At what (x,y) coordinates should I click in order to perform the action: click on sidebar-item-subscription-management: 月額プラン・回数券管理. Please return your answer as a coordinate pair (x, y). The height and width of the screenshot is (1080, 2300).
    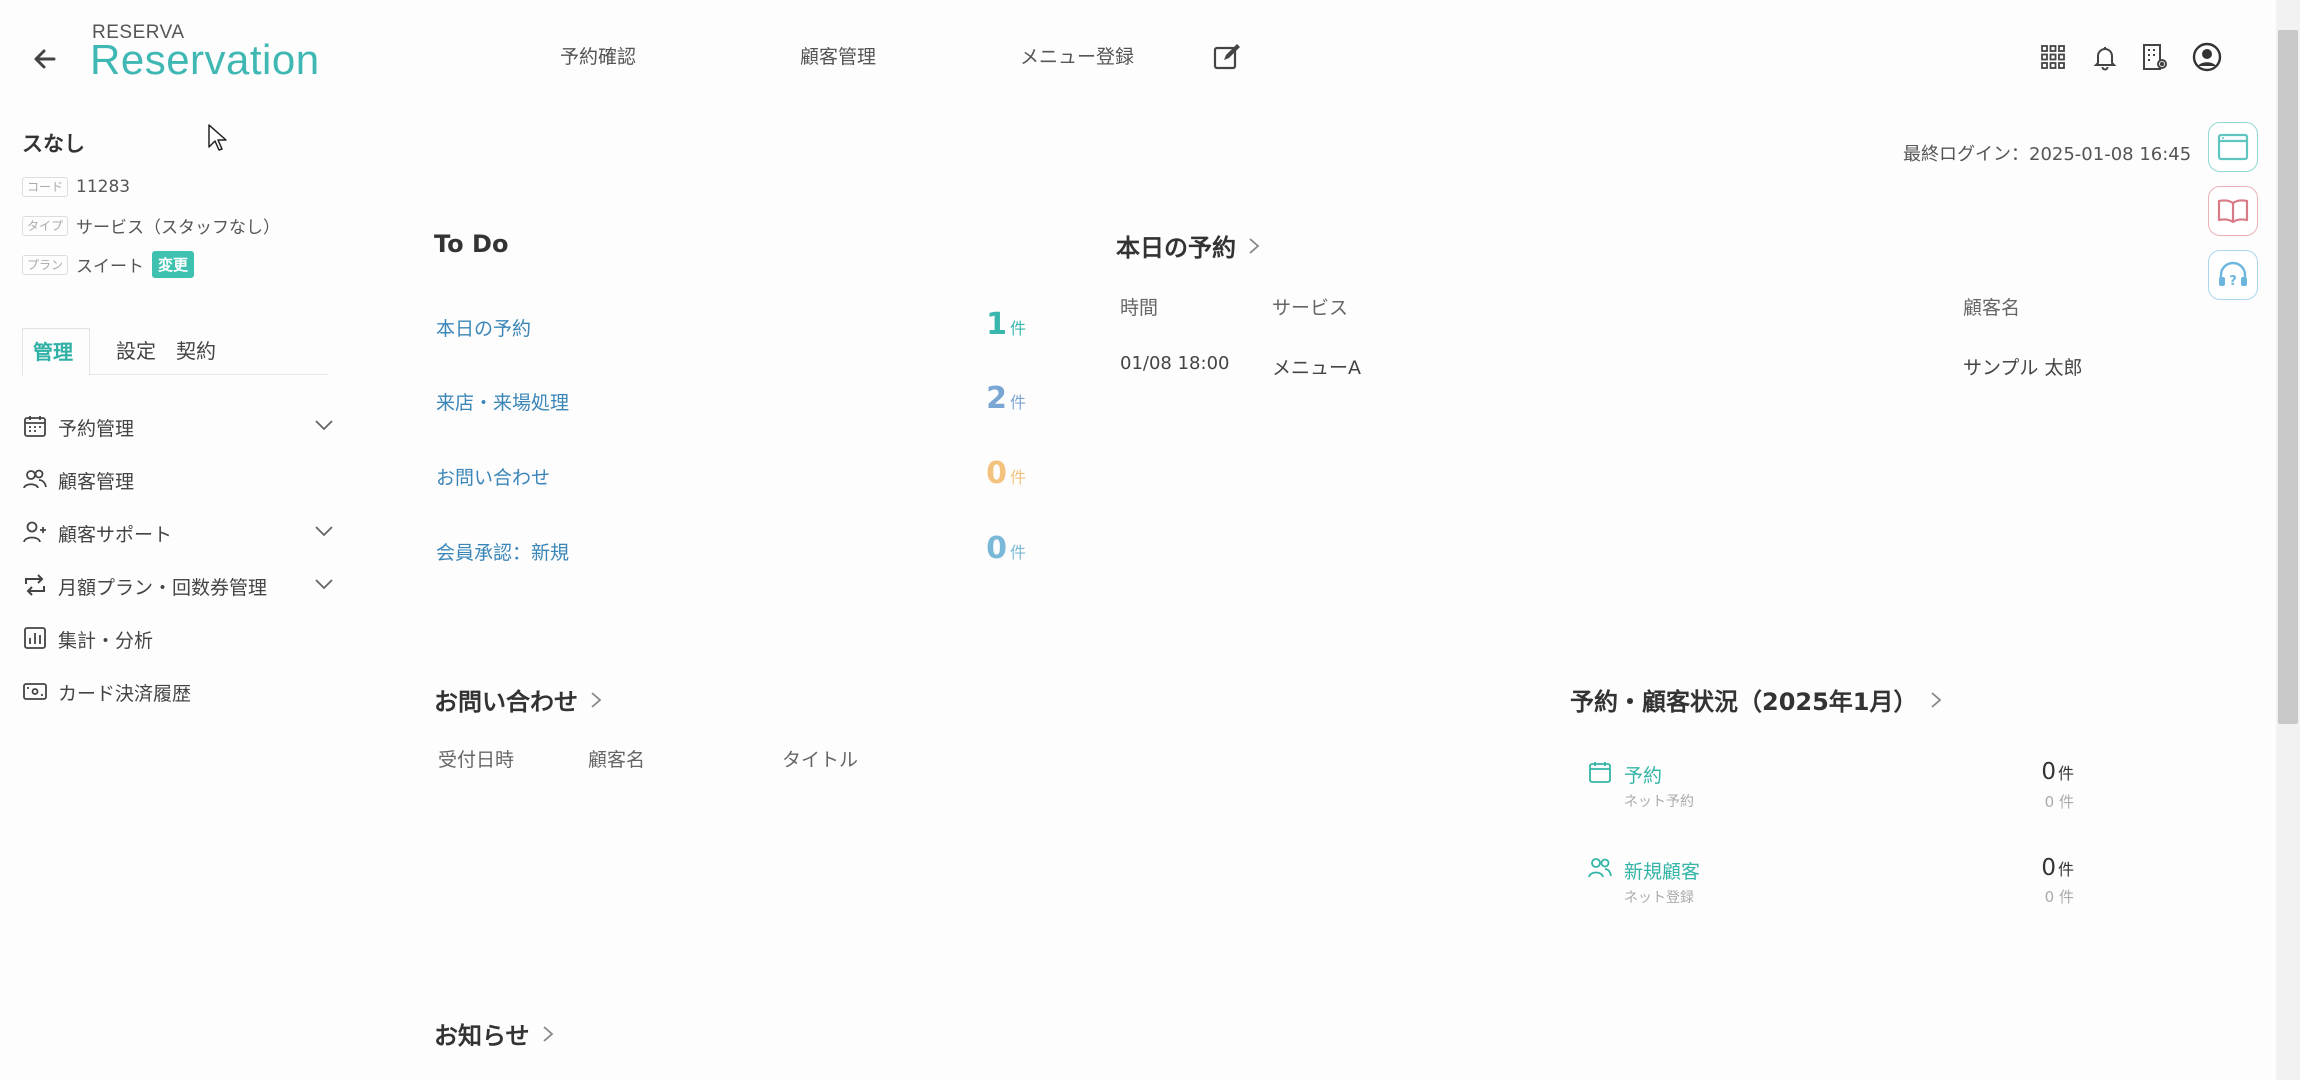
    Looking at the image, I should click on (181, 585).